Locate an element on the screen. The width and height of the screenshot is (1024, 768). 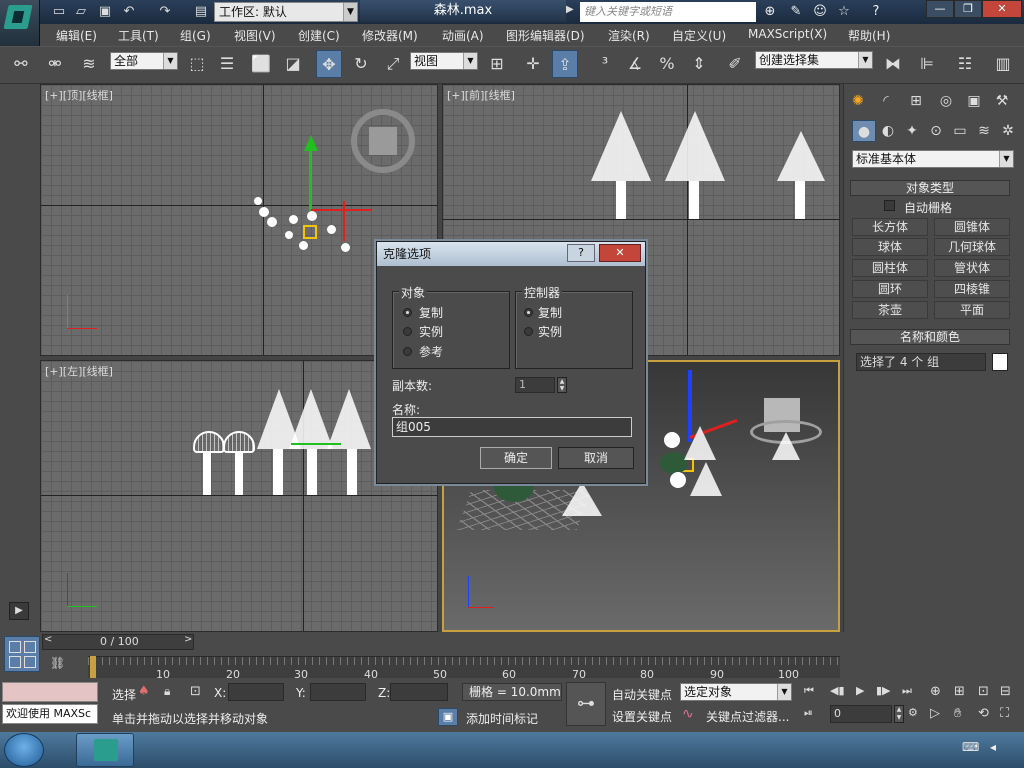
reference-coordinate-dropdown: 视图 ▼ is located at coordinates (444, 61).